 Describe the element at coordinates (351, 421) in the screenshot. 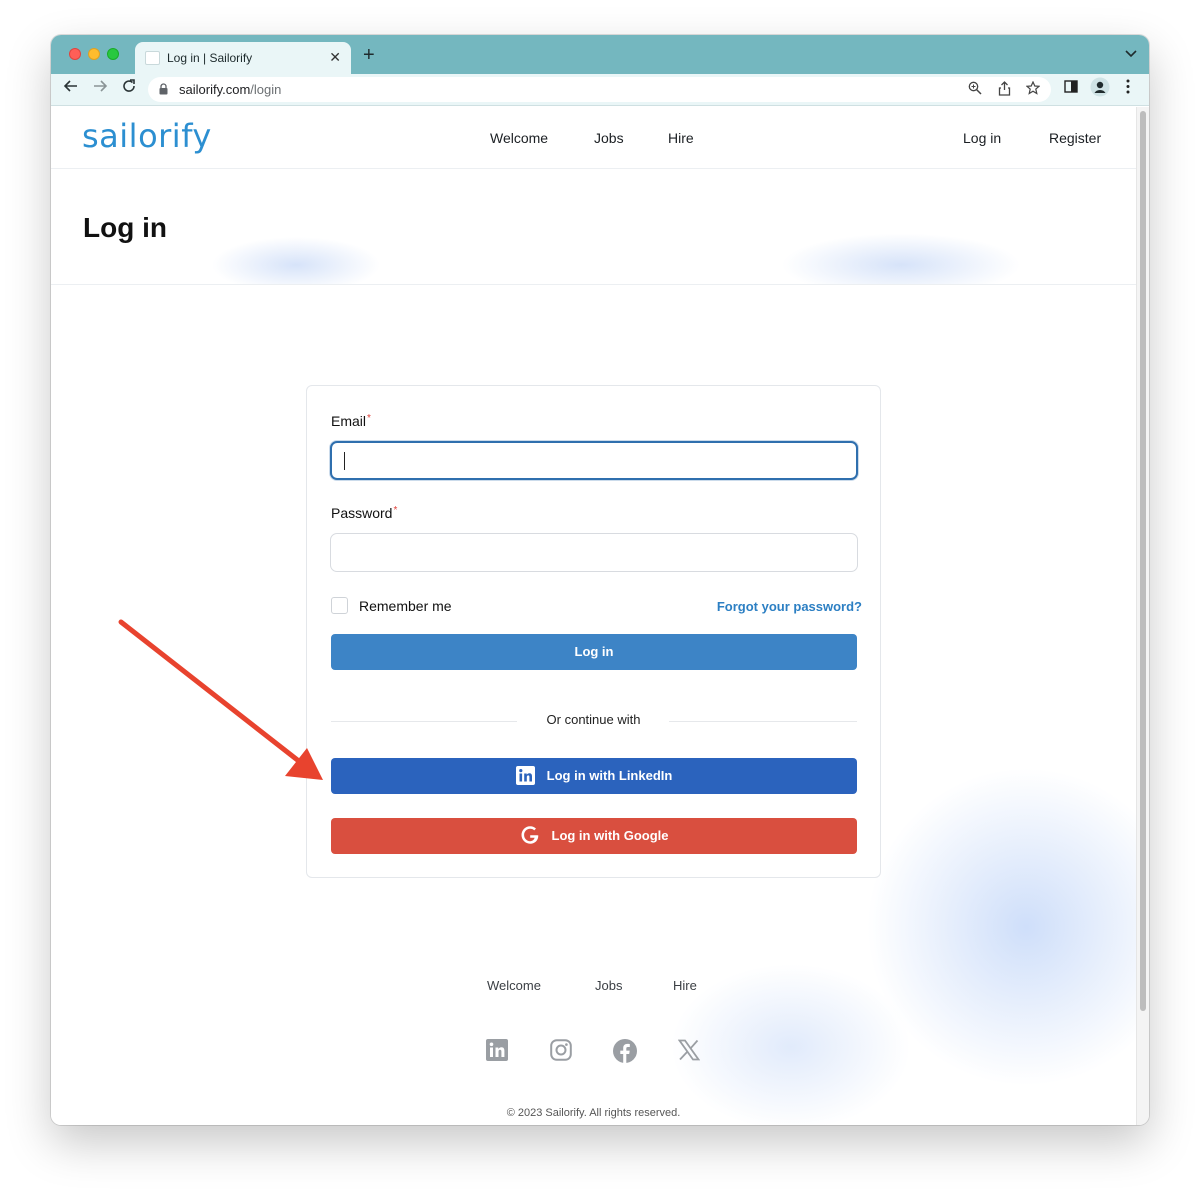

I see `email-label: Email*` at that location.